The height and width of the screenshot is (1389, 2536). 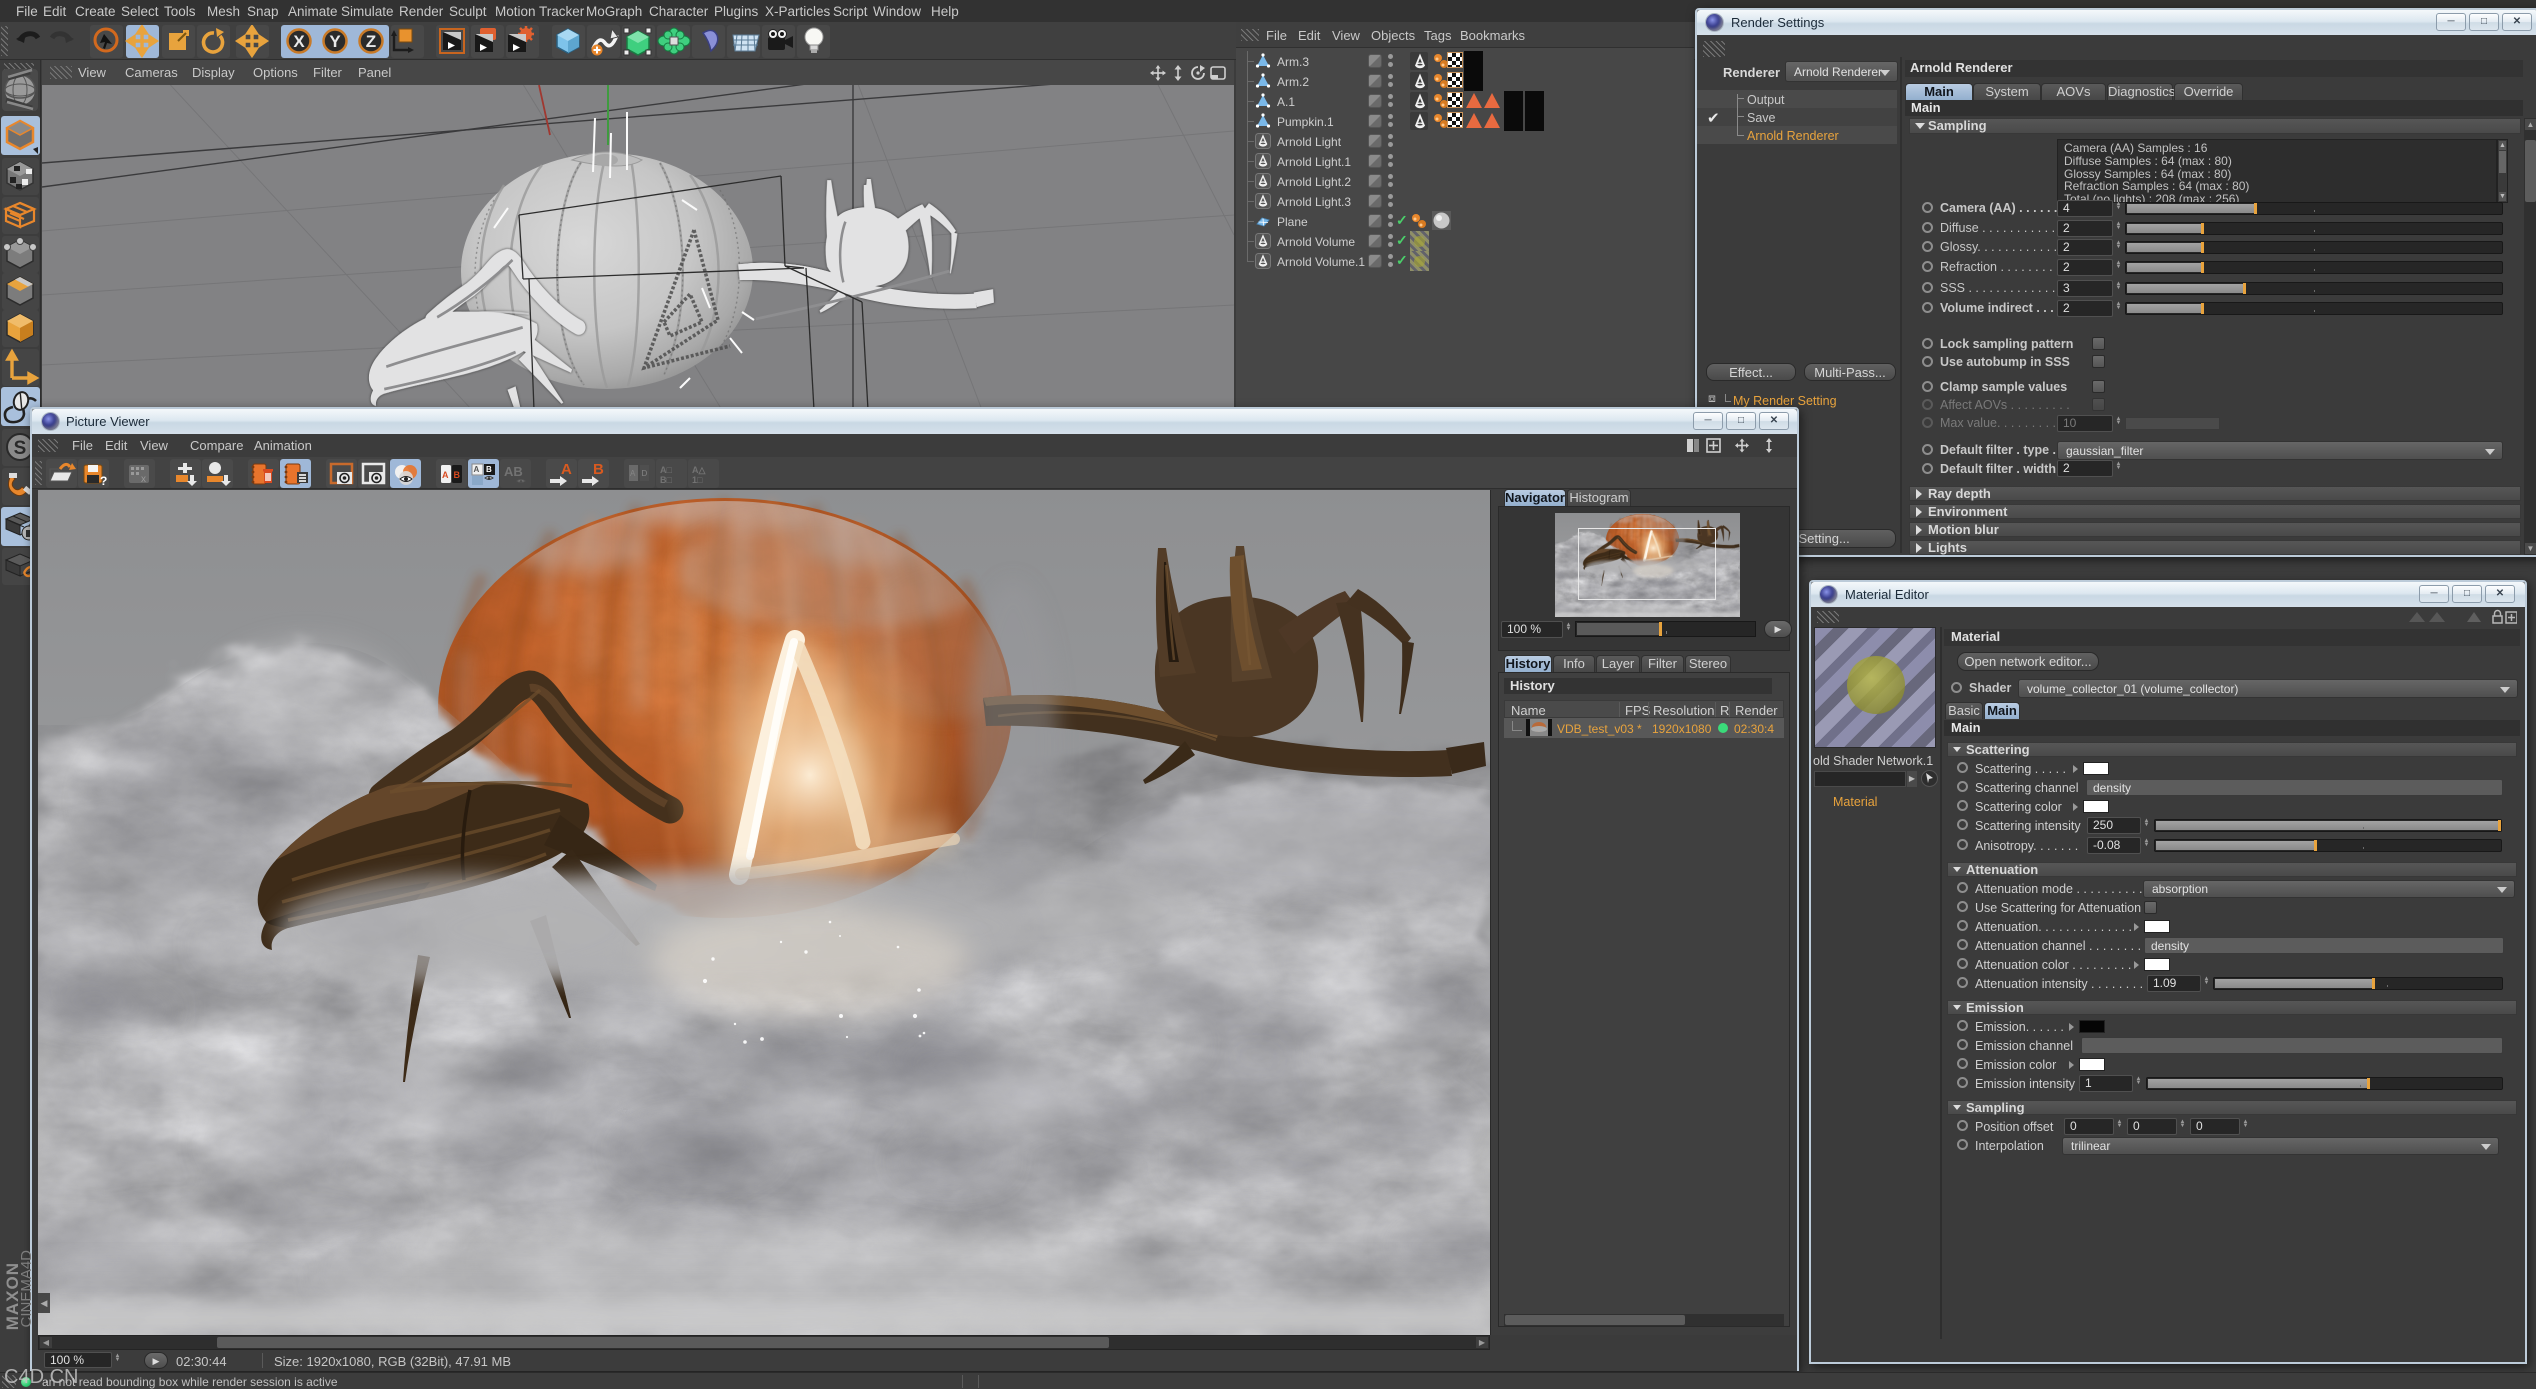 I want to click on svg-text: A□, so click(x=666, y=470).